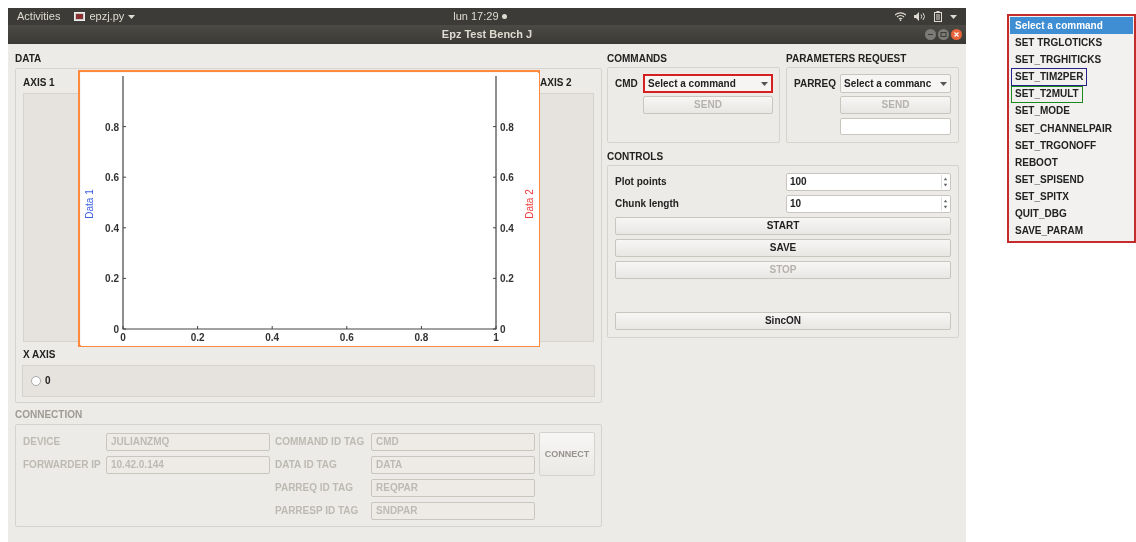 This screenshot has width=1136, height=542. What do you see at coordinates (783, 321) in the screenshot?
I see `push-button: SincON` at bounding box center [783, 321].